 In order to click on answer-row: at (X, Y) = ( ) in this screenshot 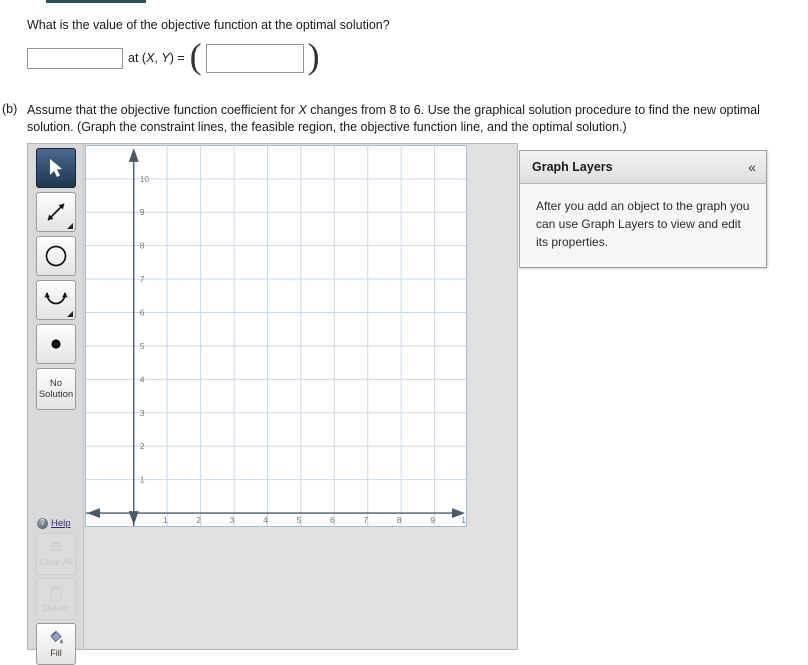, I will do `click(174, 56)`.